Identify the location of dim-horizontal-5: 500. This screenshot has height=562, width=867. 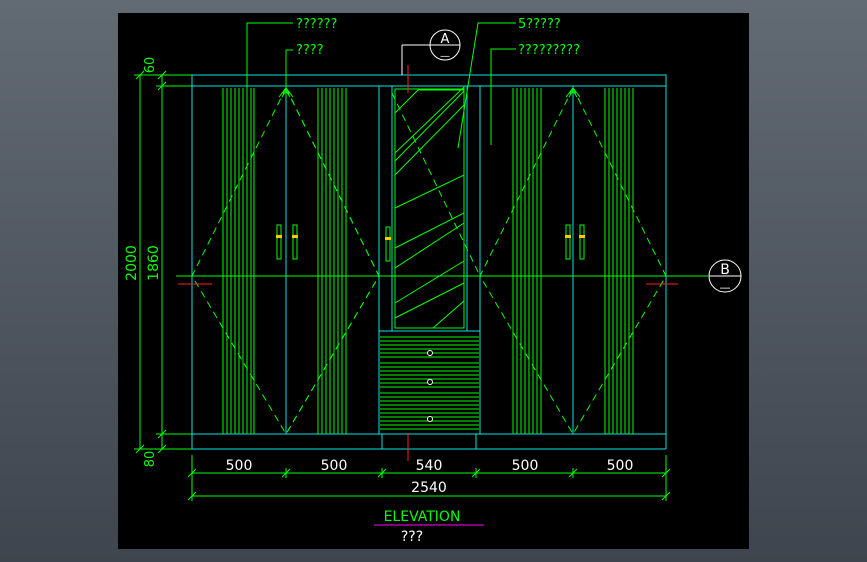
(620, 466).